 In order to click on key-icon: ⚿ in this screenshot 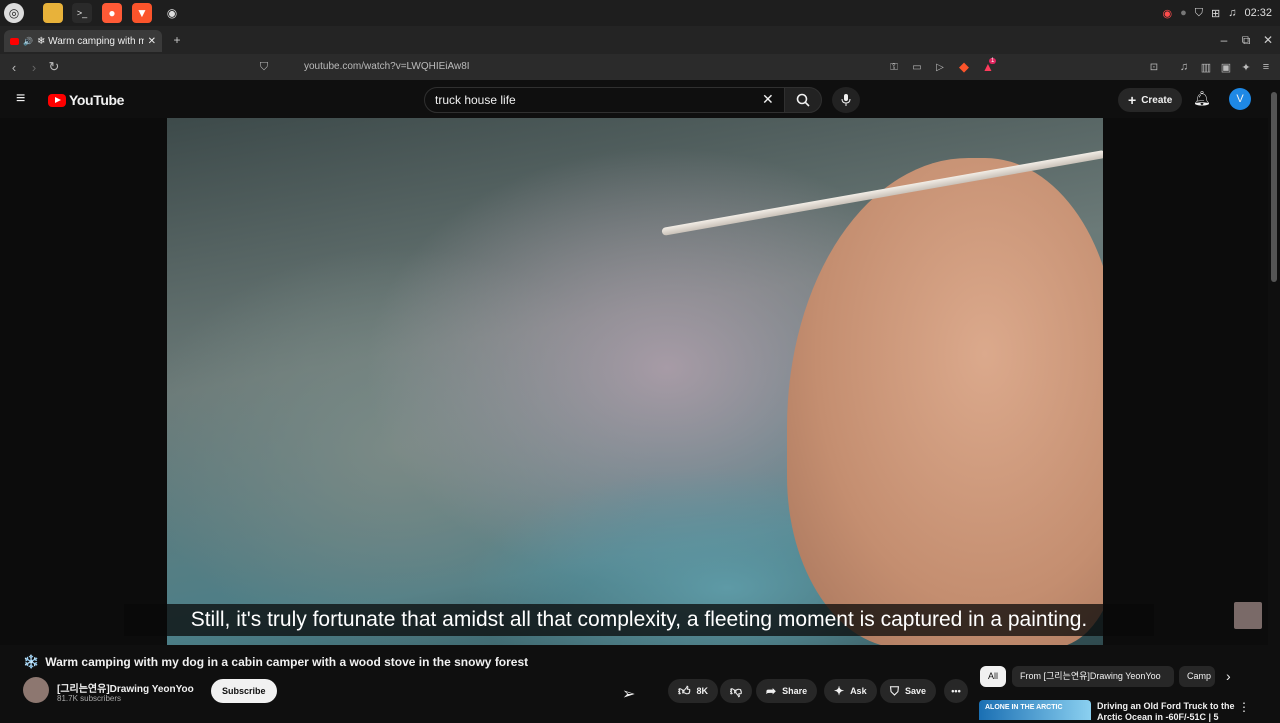, I will do `click(894, 67)`.